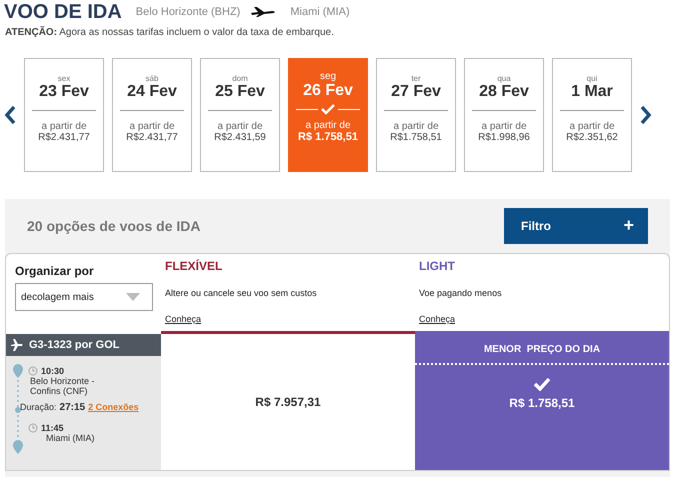  What do you see at coordinates (416, 115) in the screenshot?
I see `date-card: ter 27 Fev a partir de R$1.758,51` at bounding box center [416, 115].